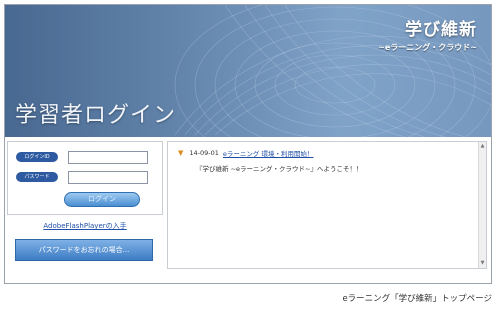  What do you see at coordinates (441, 30) in the screenshot?
I see `brand-logo-main: 学び維新` at bounding box center [441, 30].